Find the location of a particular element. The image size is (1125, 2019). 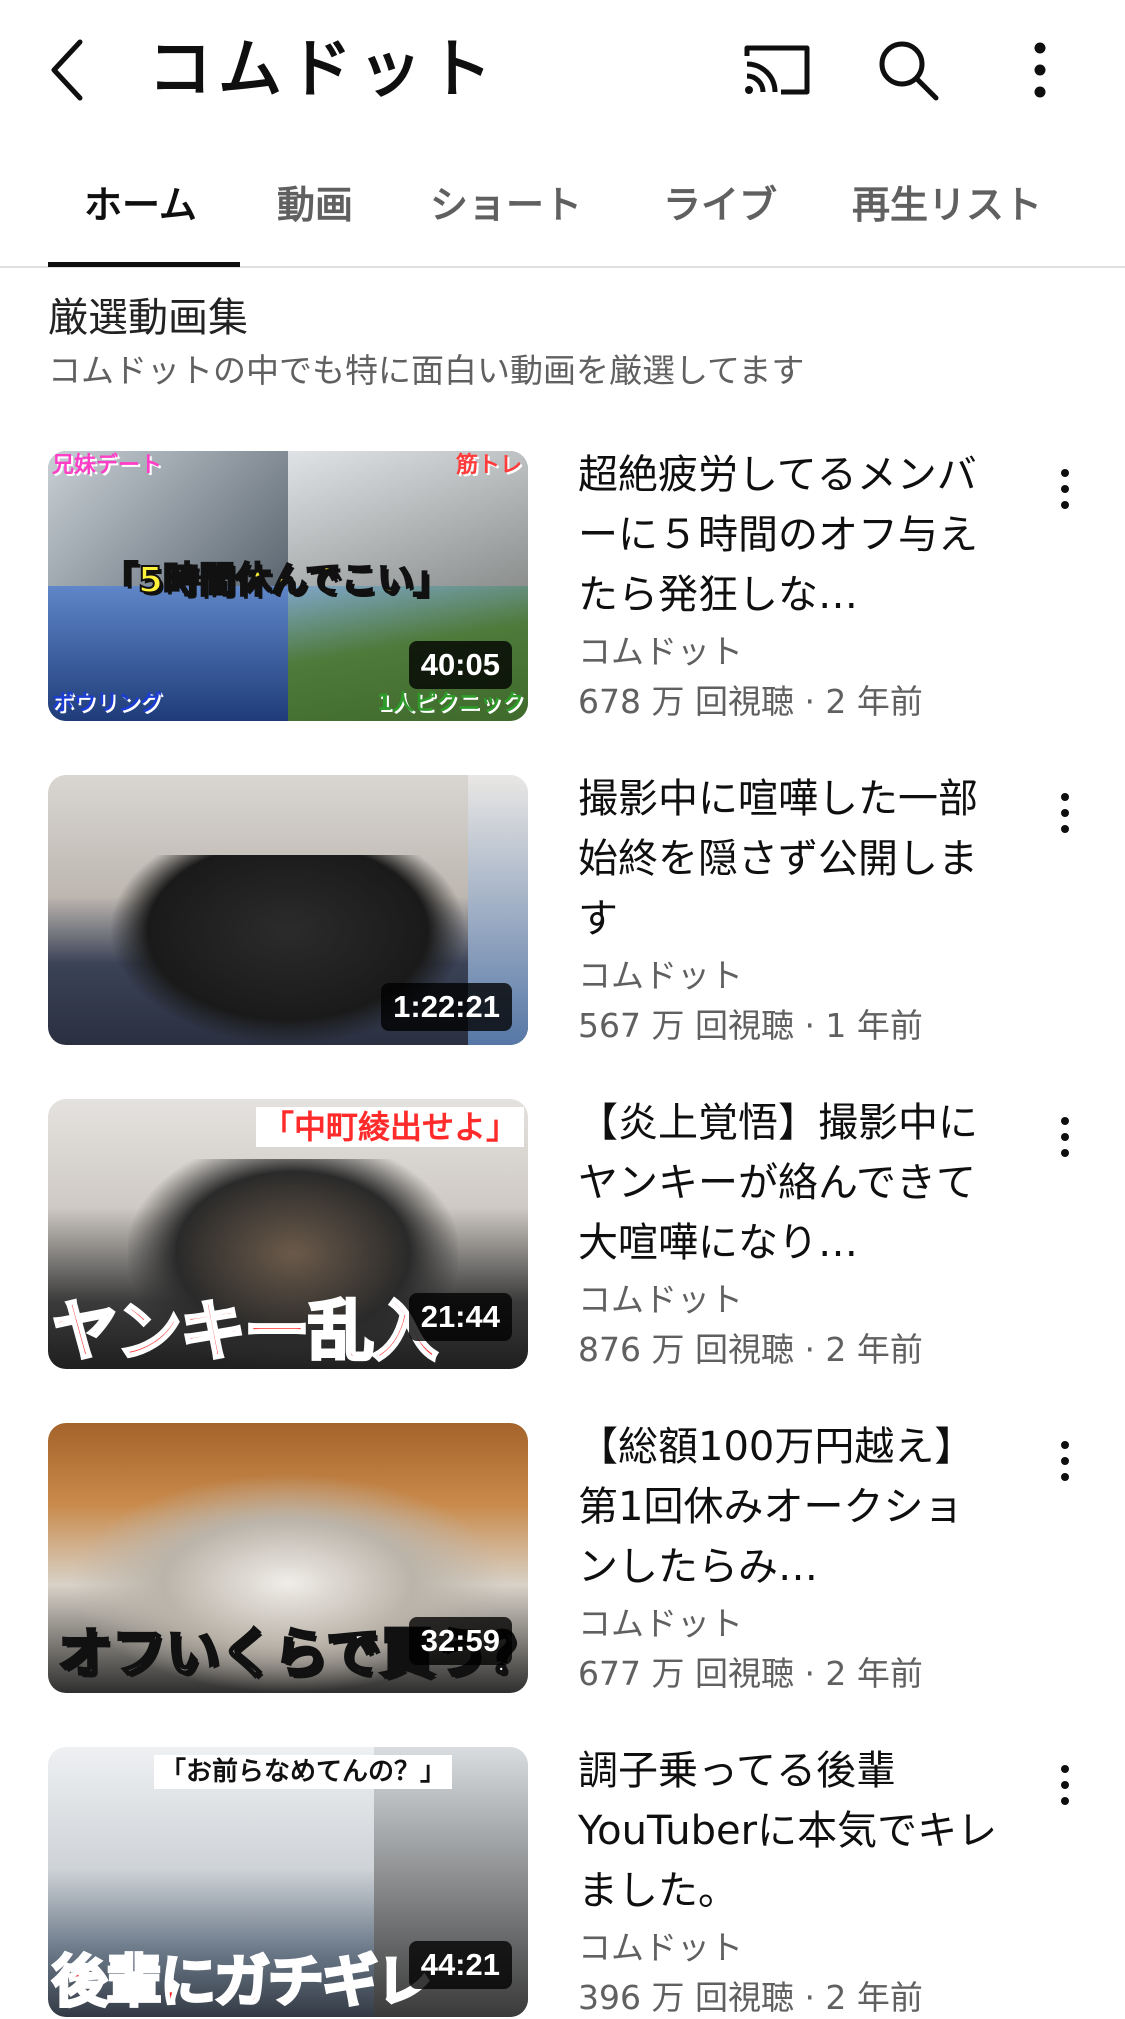

tab-live: ライブ is located at coordinates (720, 205).